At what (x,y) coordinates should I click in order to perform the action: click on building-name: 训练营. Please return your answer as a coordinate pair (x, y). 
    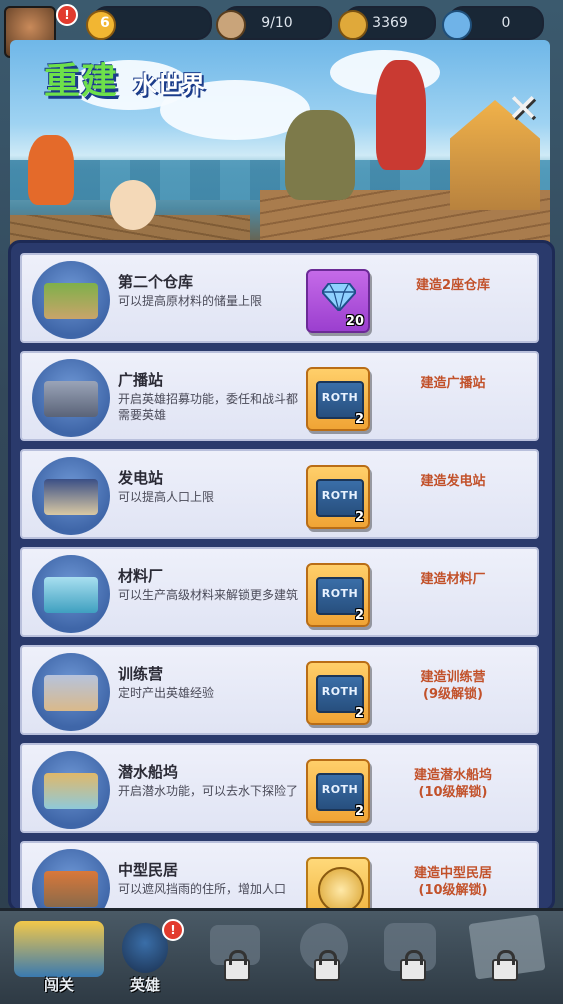
    Looking at the image, I should click on (141, 674).